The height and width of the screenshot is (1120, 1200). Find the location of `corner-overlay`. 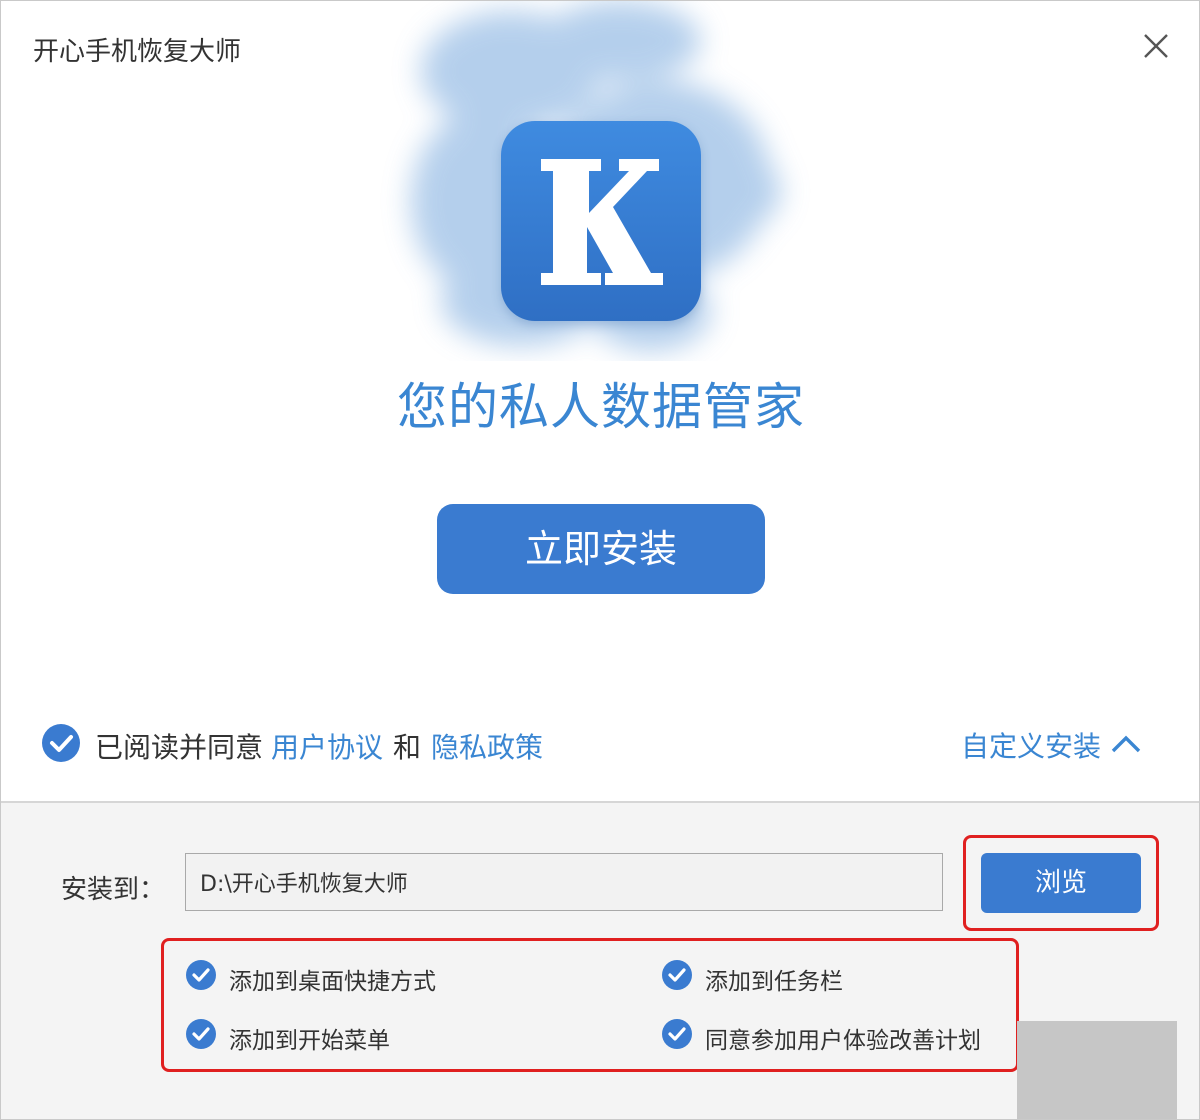

corner-overlay is located at coordinates (1097, 1070).